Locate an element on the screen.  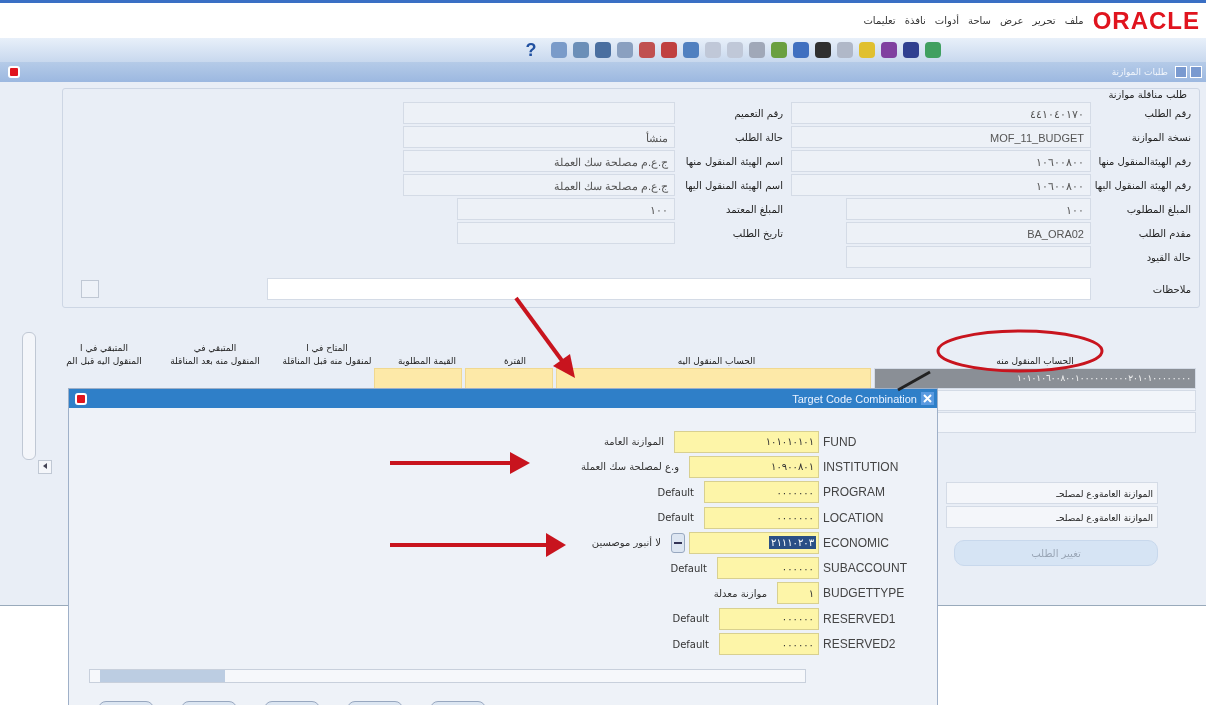
menu-item: تعليمات is located at coordinates (879, 20).